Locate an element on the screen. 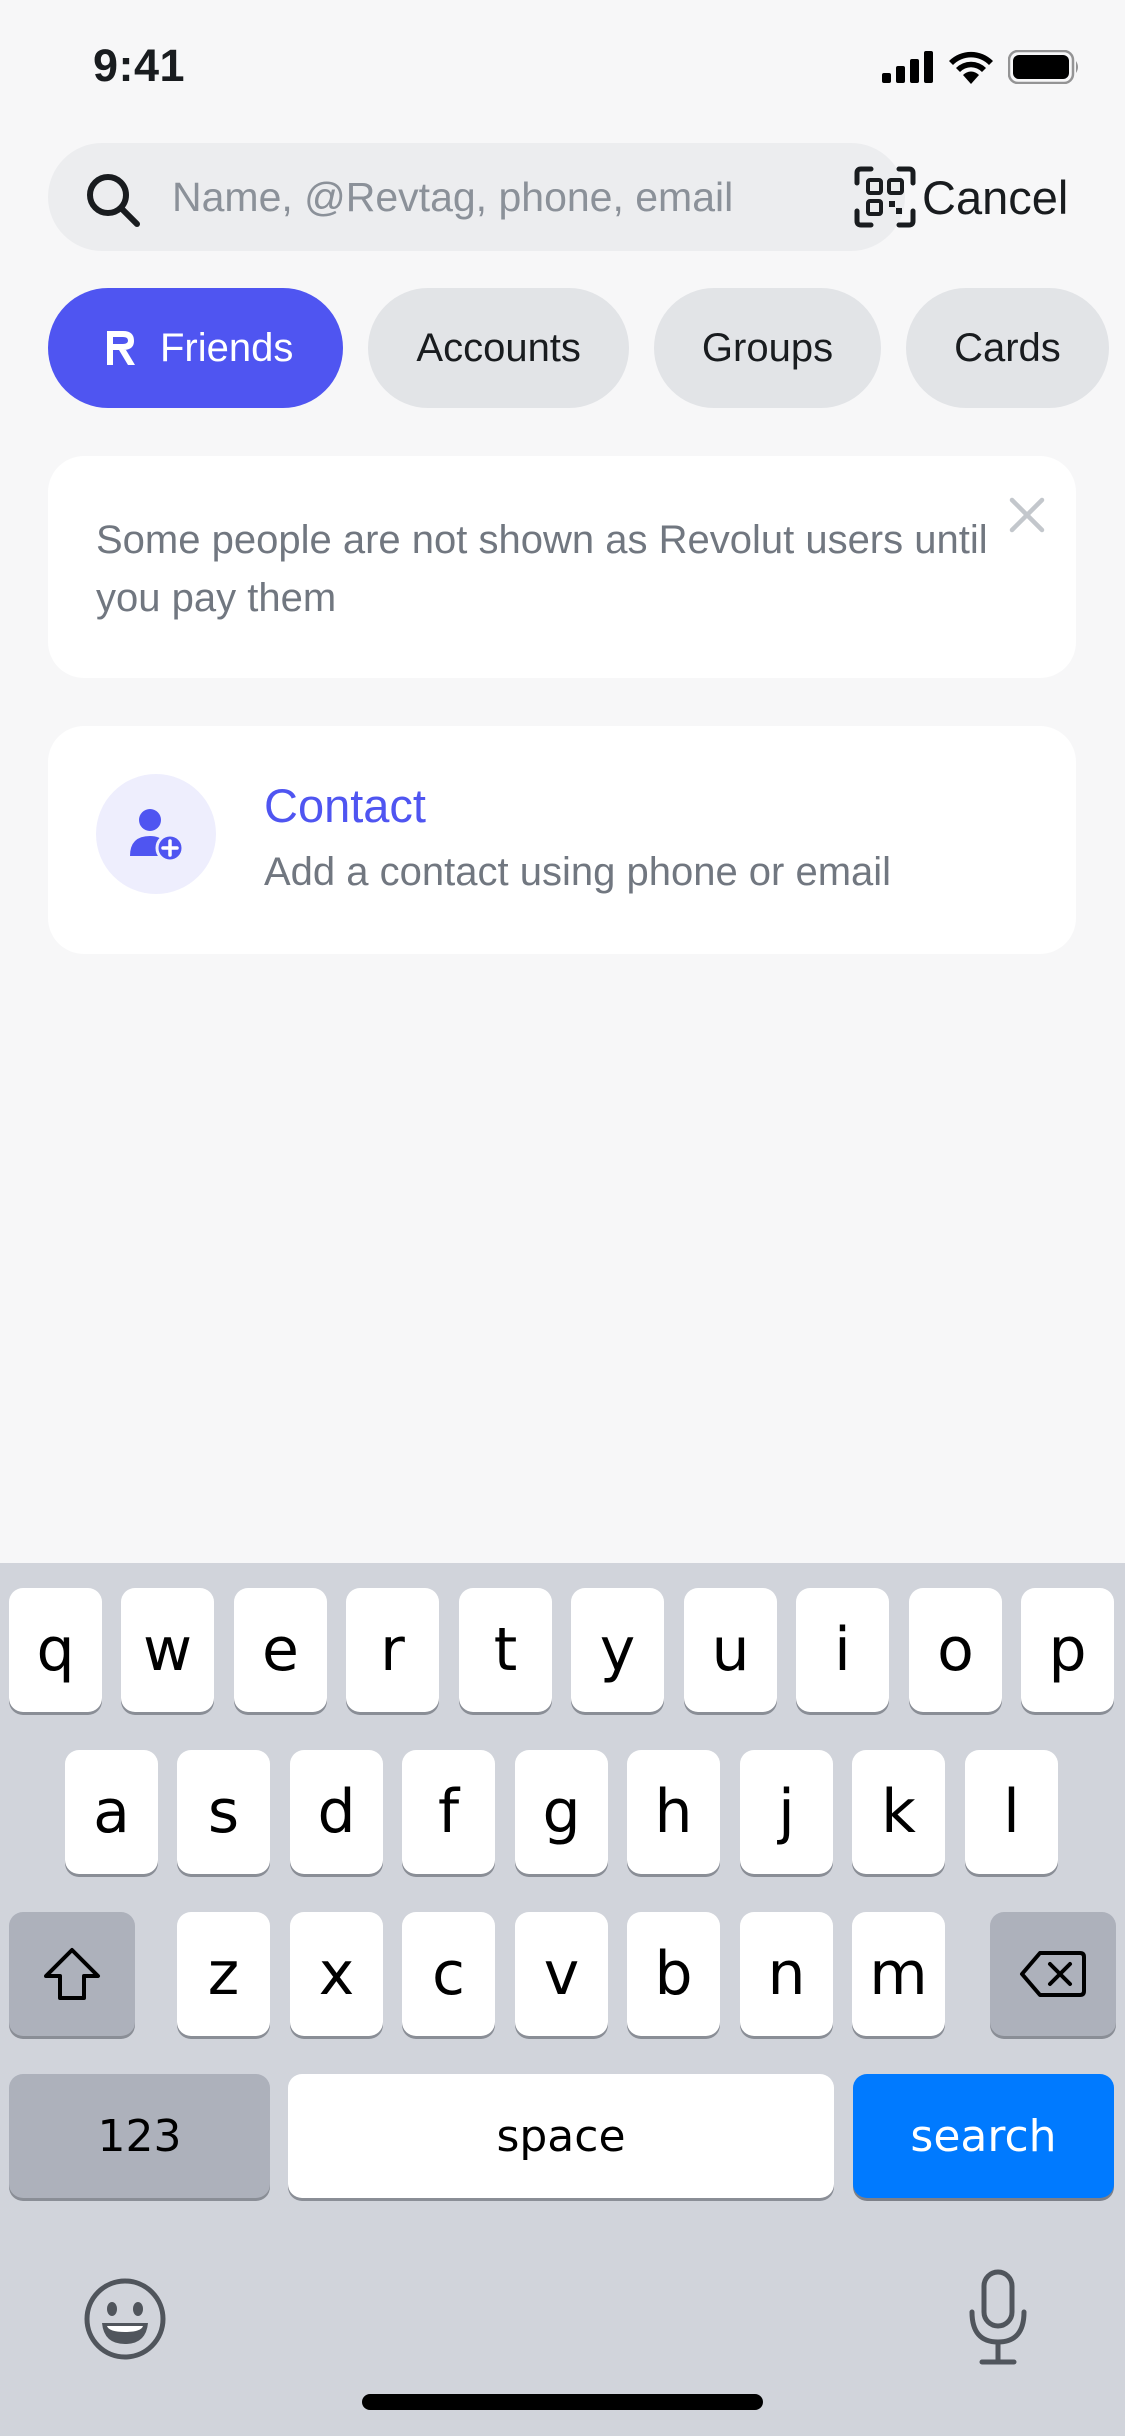  key-z: z is located at coordinates (223, 1974).